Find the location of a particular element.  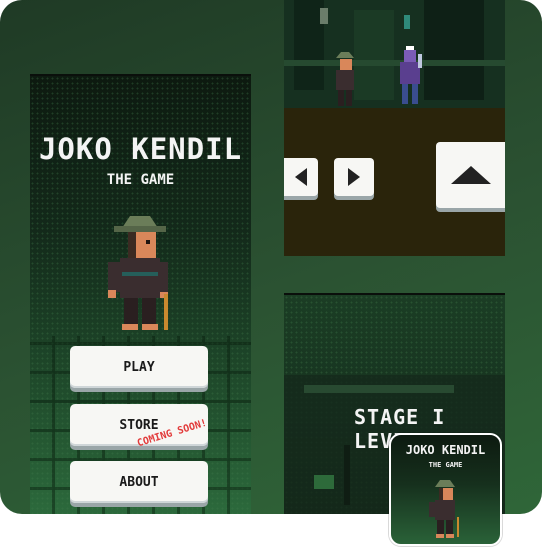

jump-button is located at coordinates (470, 175).